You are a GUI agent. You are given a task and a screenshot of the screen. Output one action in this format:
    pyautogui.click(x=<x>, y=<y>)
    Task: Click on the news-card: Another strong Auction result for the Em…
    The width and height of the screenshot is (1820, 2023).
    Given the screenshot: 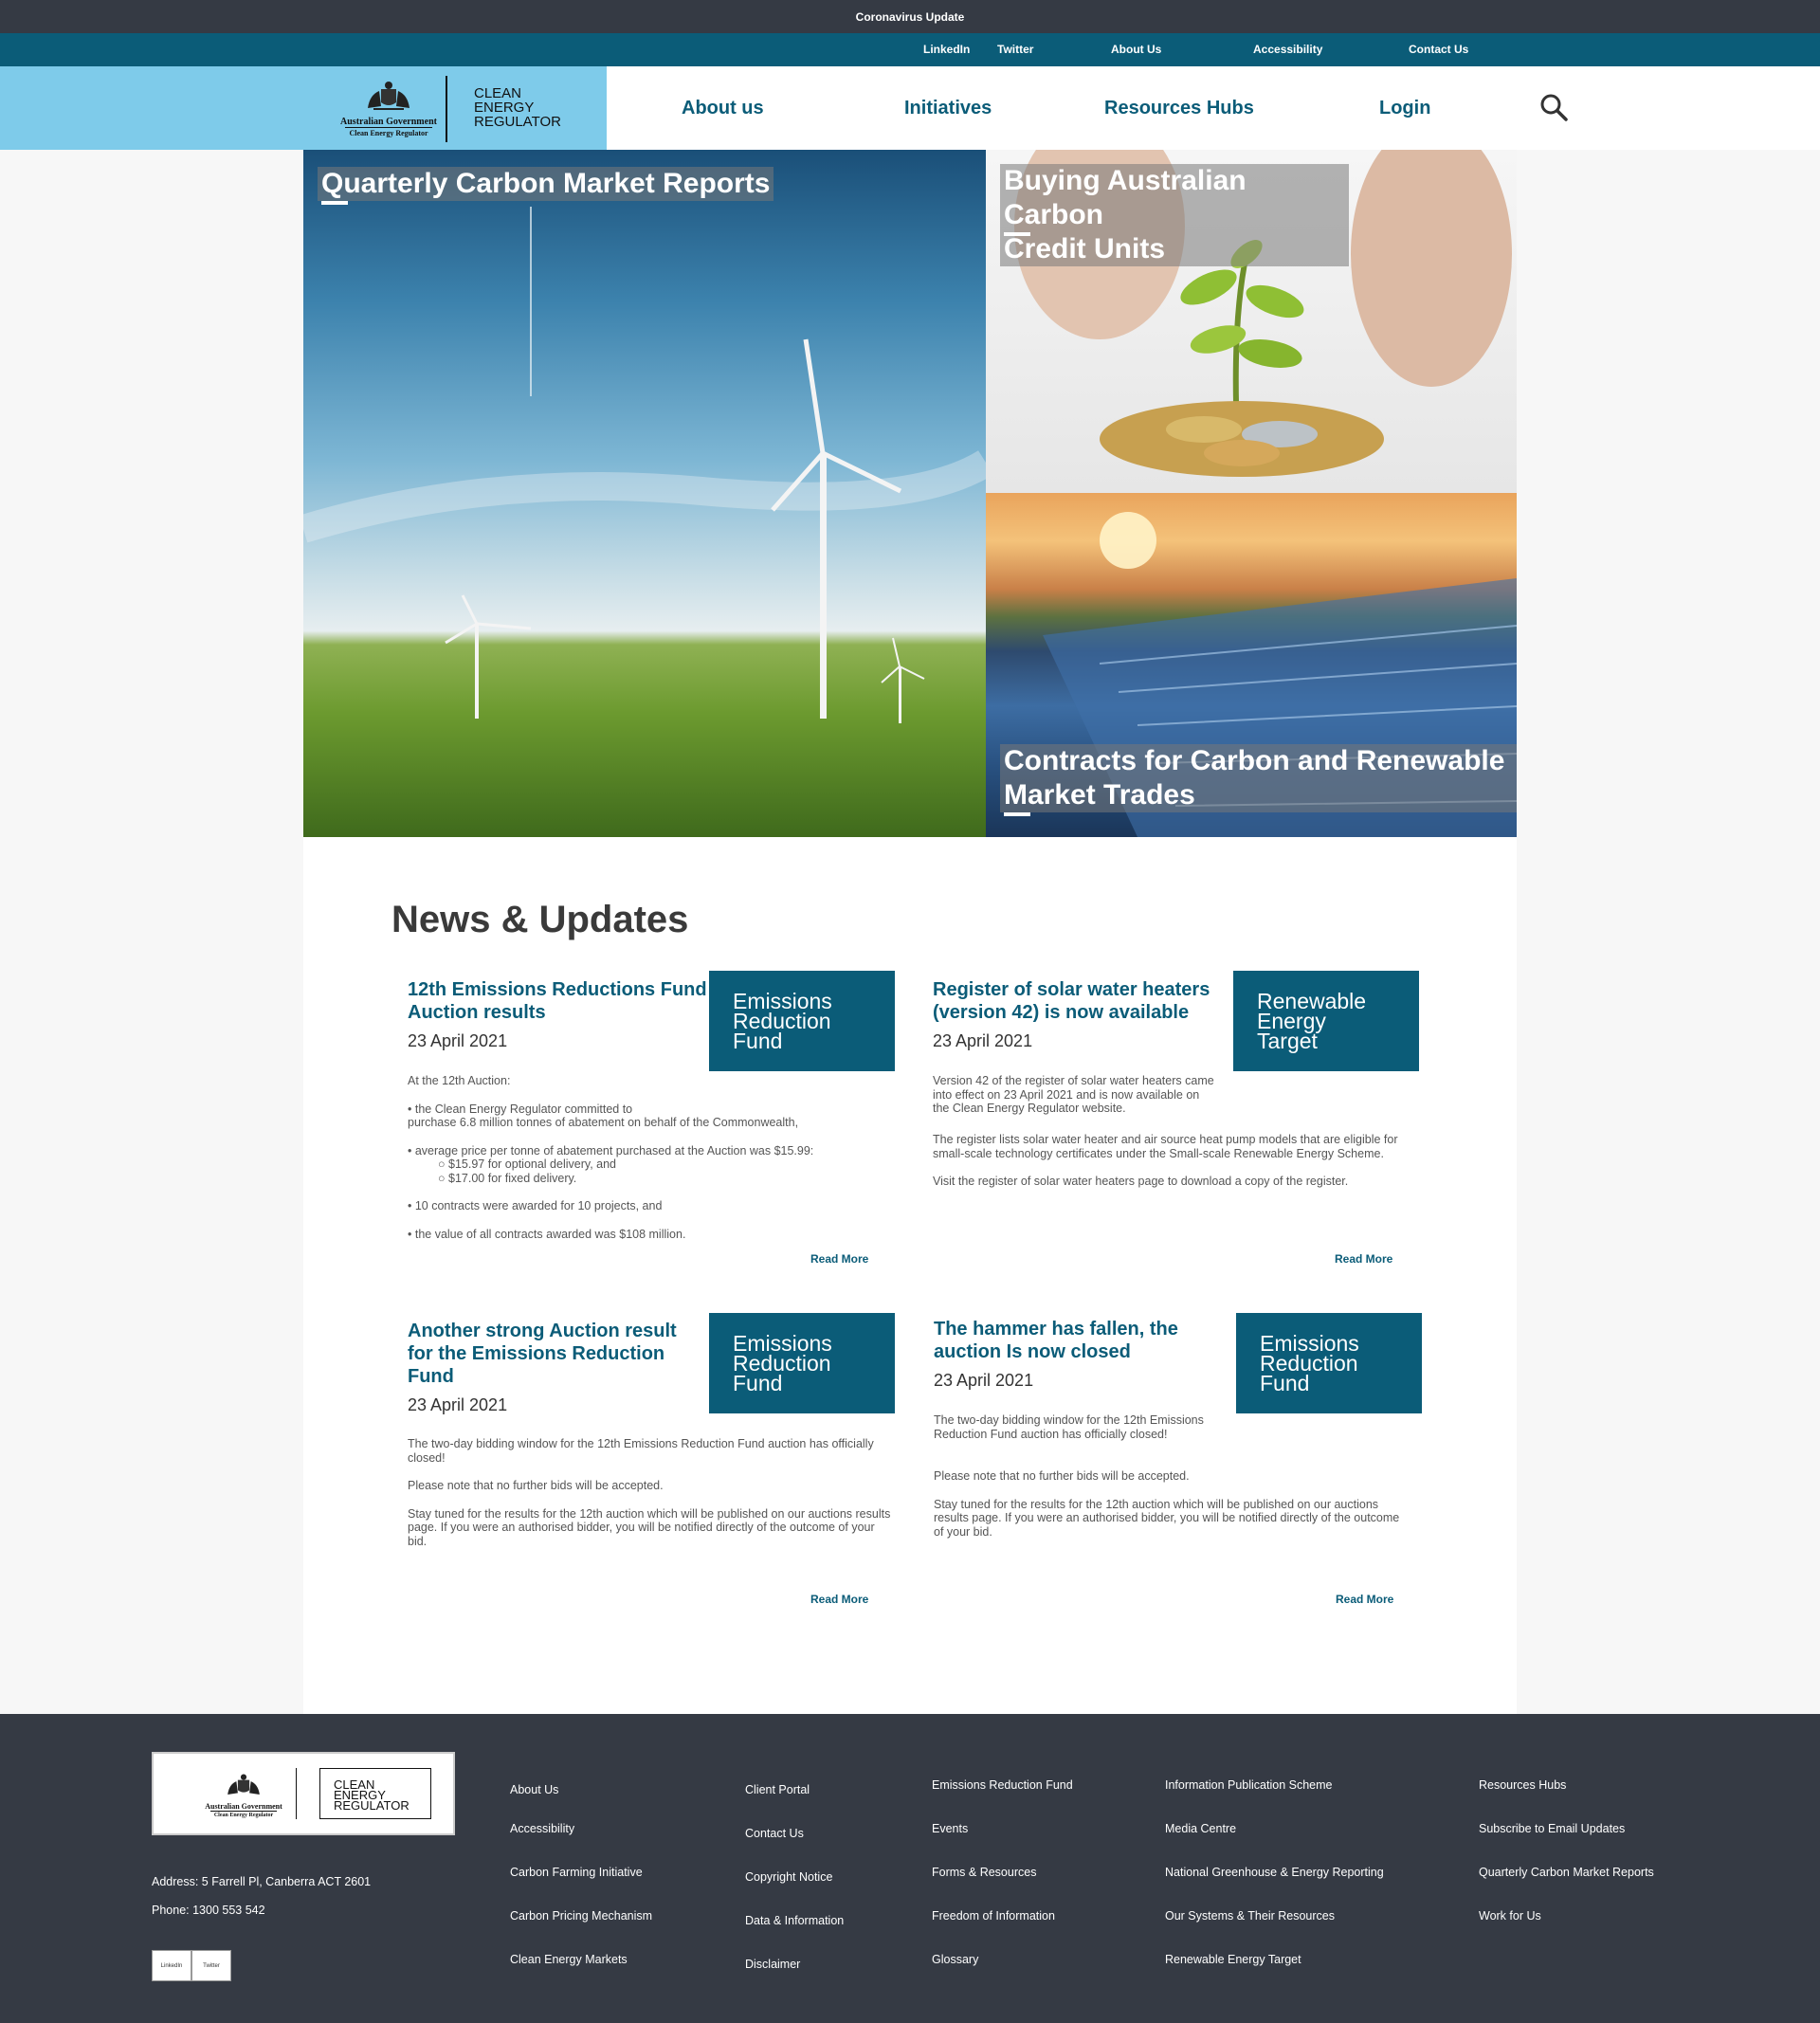 What is the action you would take?
    pyautogui.click(x=659, y=1460)
    